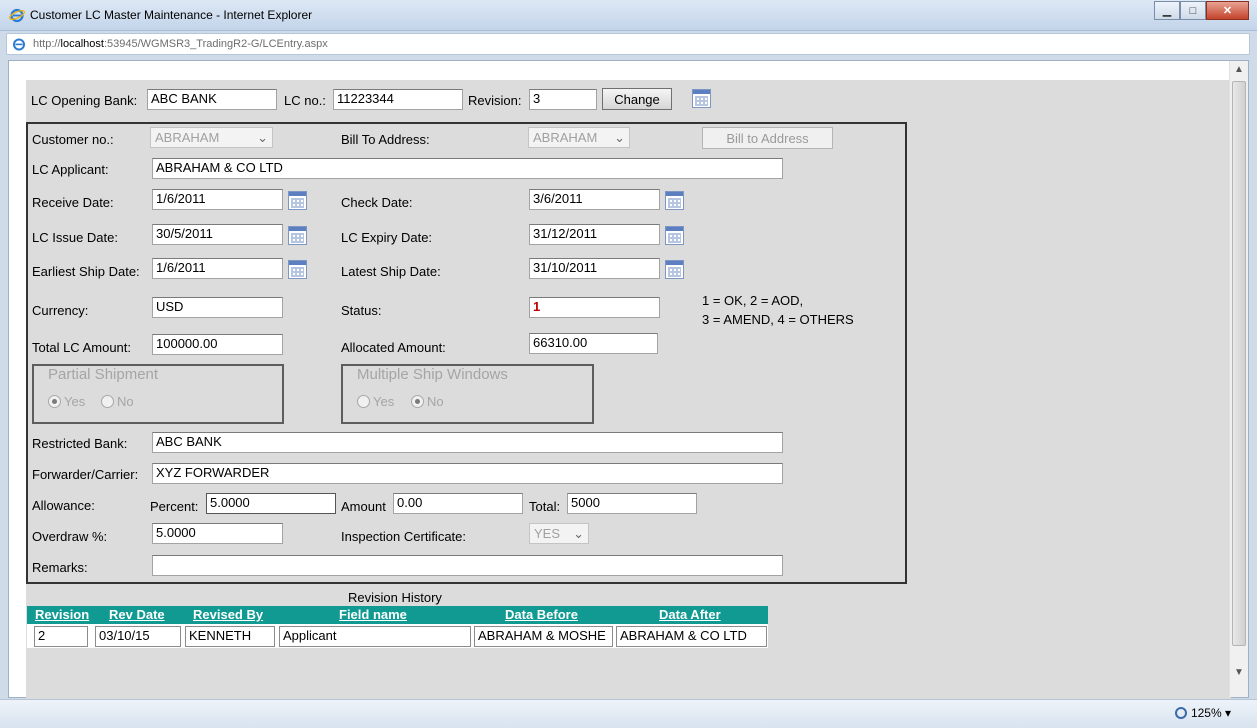 The height and width of the screenshot is (728, 1257). I want to click on col-data-after: Data After, so click(690, 614).